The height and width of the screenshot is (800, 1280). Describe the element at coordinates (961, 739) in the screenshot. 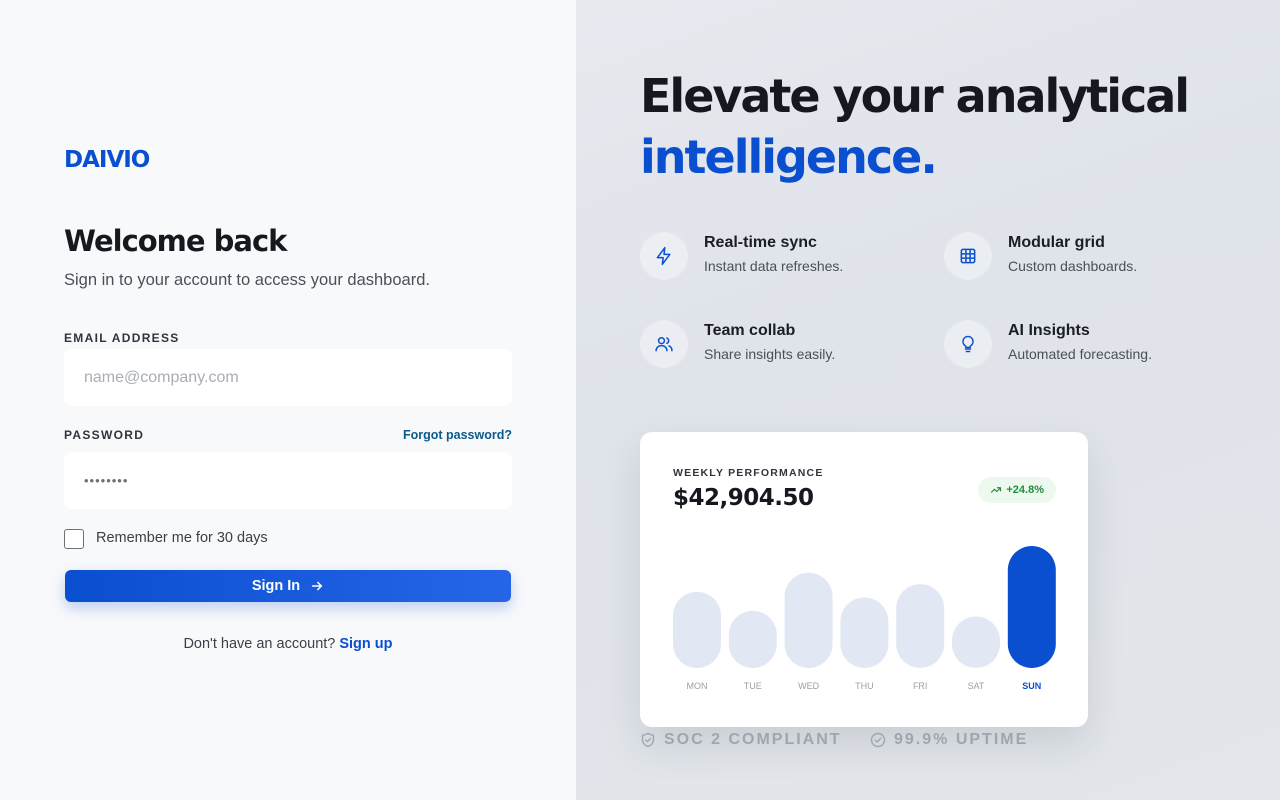

I see `uptime-label: 99.9% UPTIME` at that location.